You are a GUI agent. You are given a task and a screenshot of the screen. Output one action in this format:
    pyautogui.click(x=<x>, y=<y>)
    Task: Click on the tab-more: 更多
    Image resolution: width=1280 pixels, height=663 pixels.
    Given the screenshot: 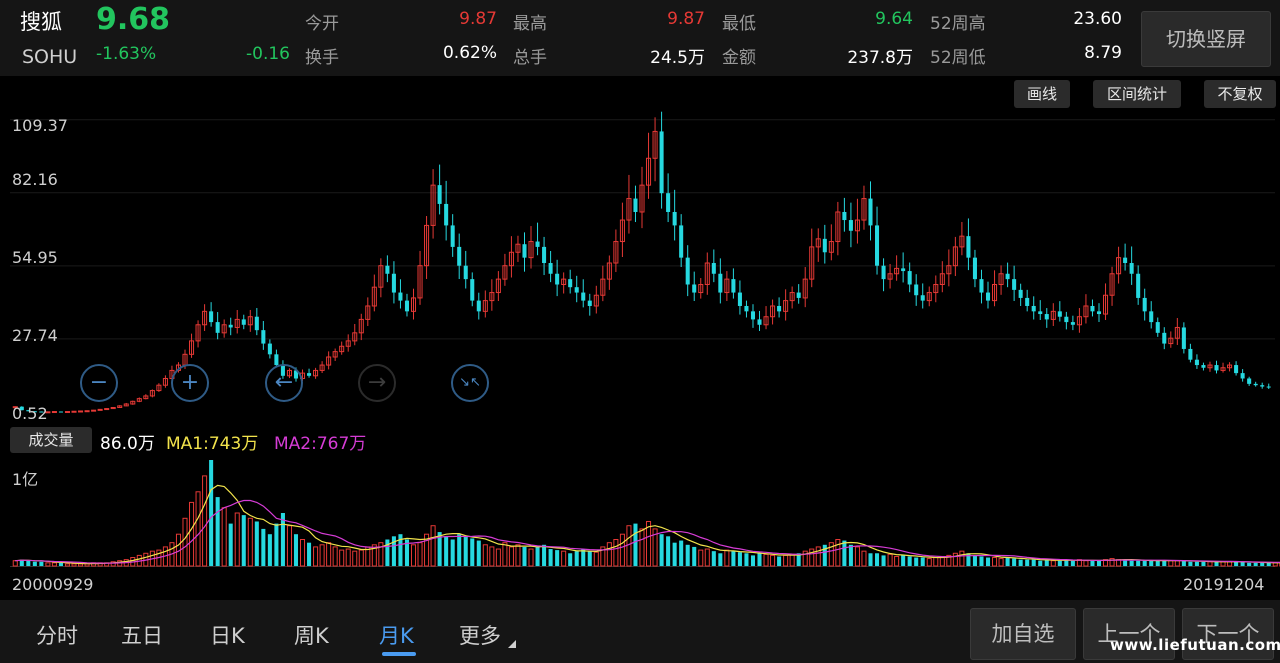 What is the action you would take?
    pyautogui.click(x=480, y=635)
    